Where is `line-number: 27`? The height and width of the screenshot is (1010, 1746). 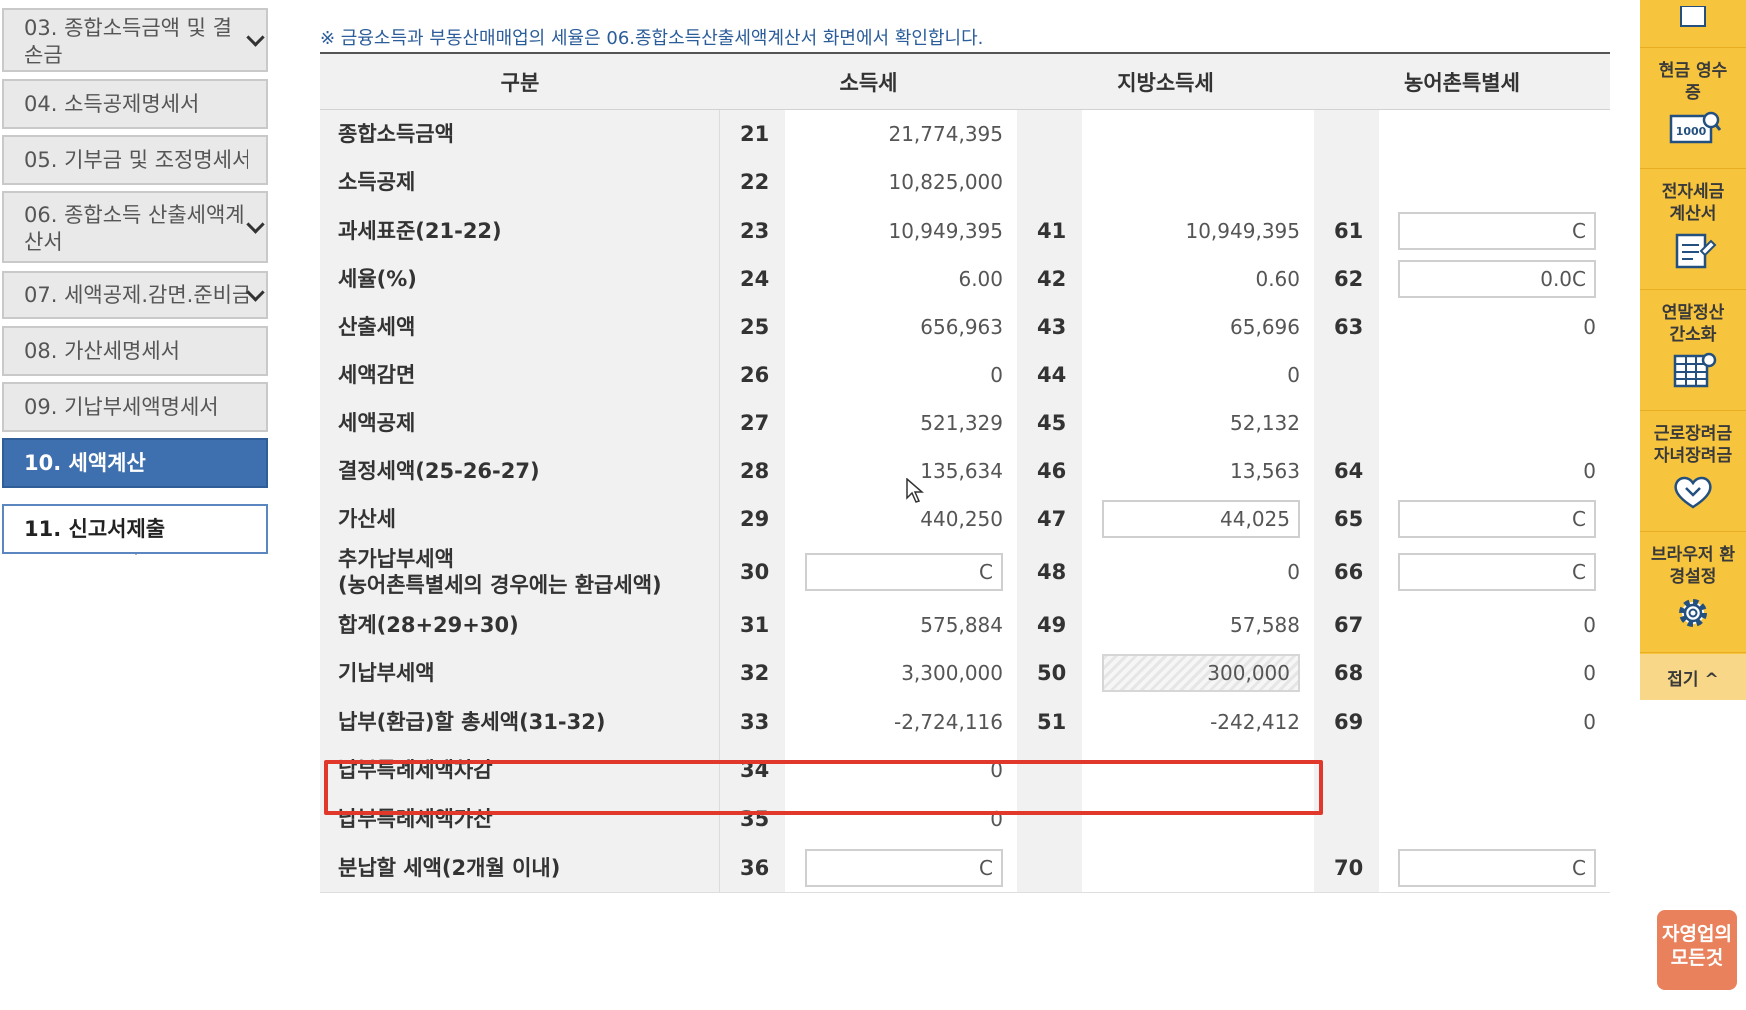
line-number: 27 is located at coordinates (752, 423).